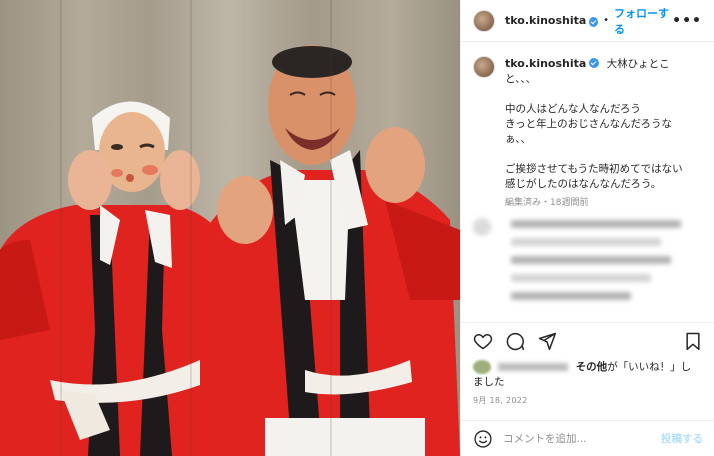 The height and width of the screenshot is (456, 714). What do you see at coordinates (589, 266) in the screenshot?
I see `blurred-comments` at bounding box center [589, 266].